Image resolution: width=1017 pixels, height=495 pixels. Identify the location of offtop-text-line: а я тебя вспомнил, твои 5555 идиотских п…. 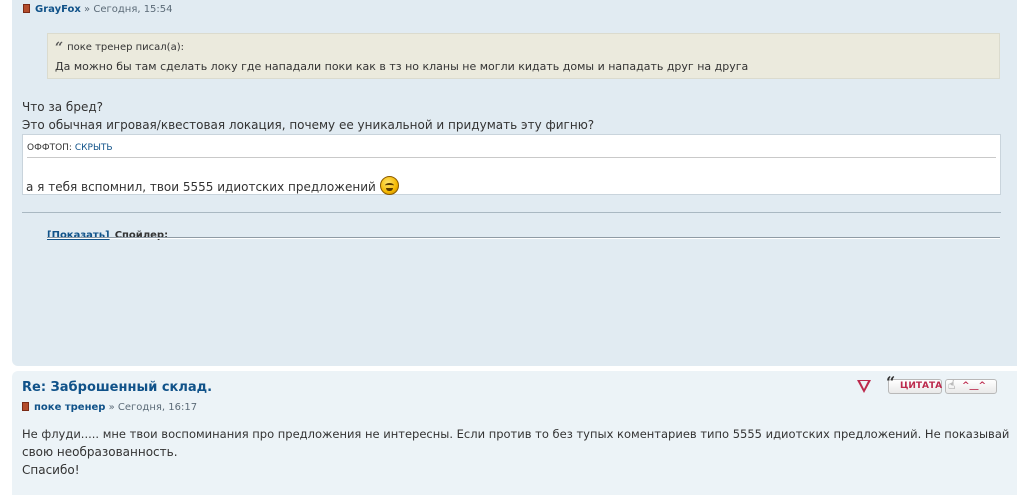
(212, 185).